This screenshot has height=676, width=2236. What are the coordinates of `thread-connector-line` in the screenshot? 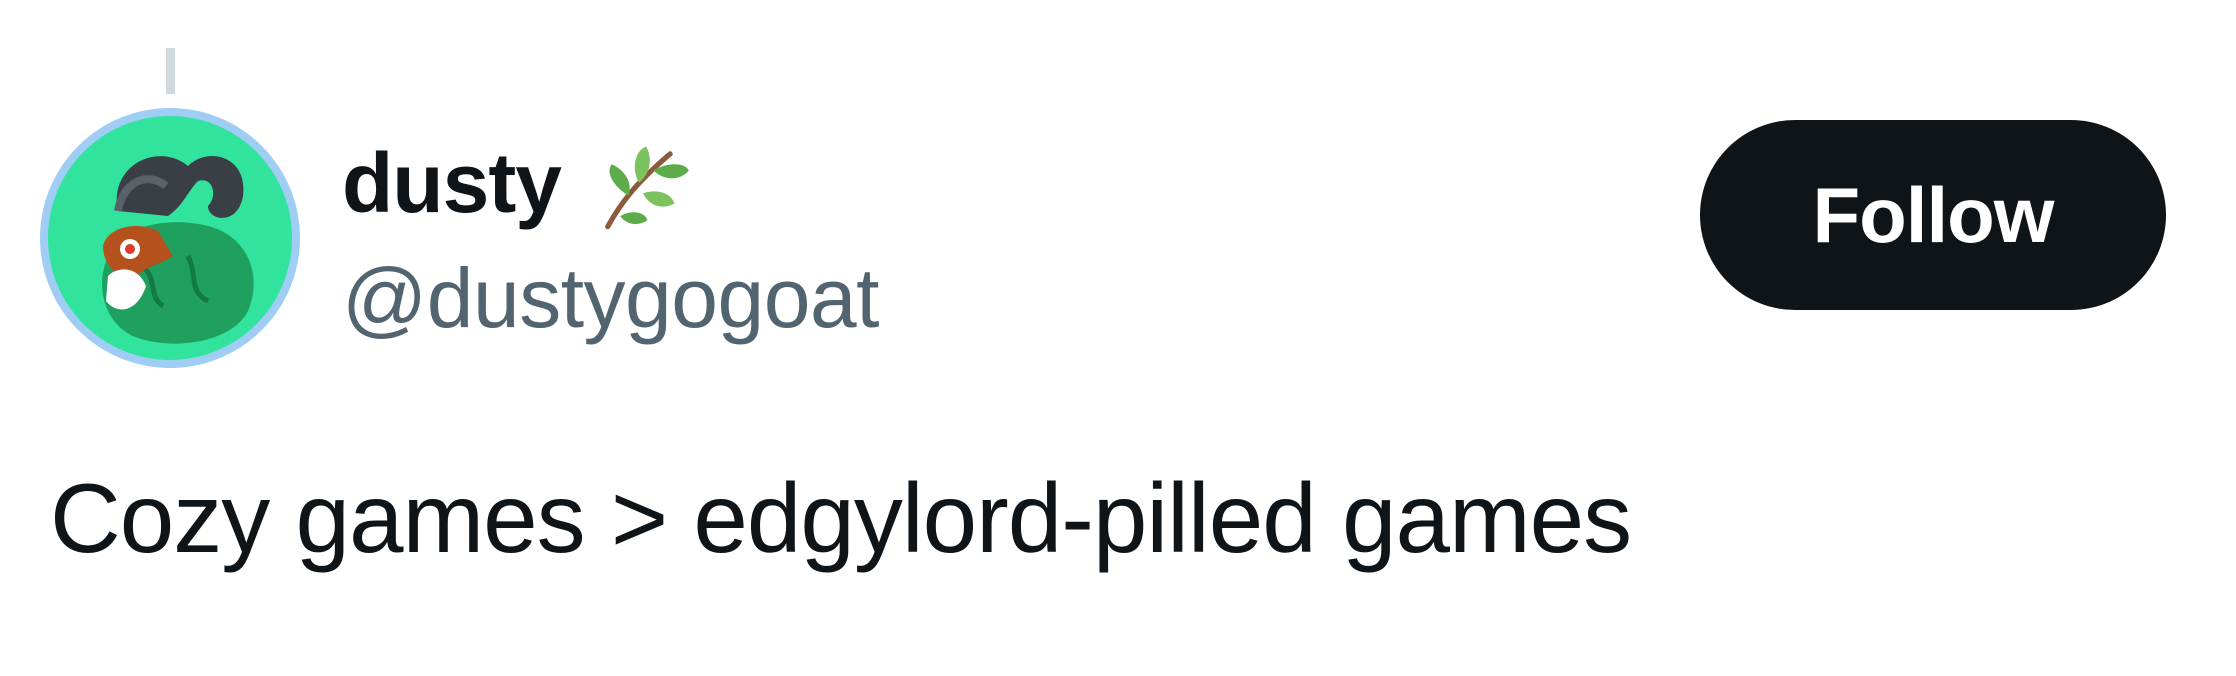 It's located at (170, 71).